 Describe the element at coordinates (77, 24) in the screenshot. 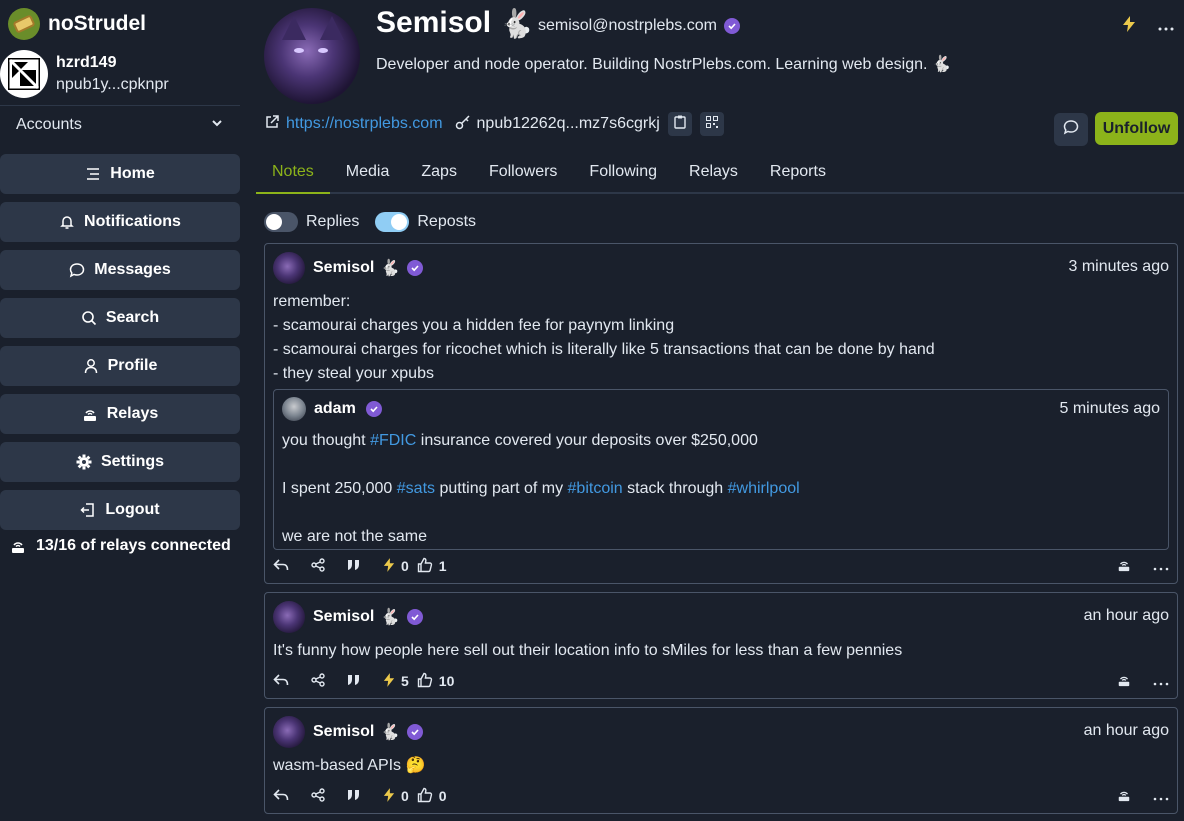

I see `app-brand: noStrudel` at that location.